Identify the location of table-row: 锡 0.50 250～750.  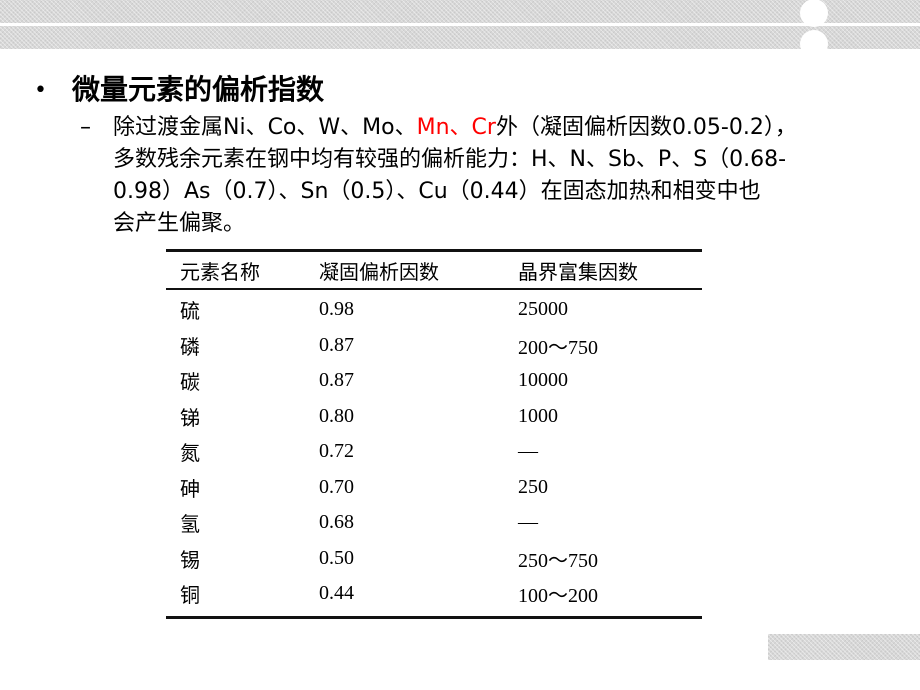
(434, 559).